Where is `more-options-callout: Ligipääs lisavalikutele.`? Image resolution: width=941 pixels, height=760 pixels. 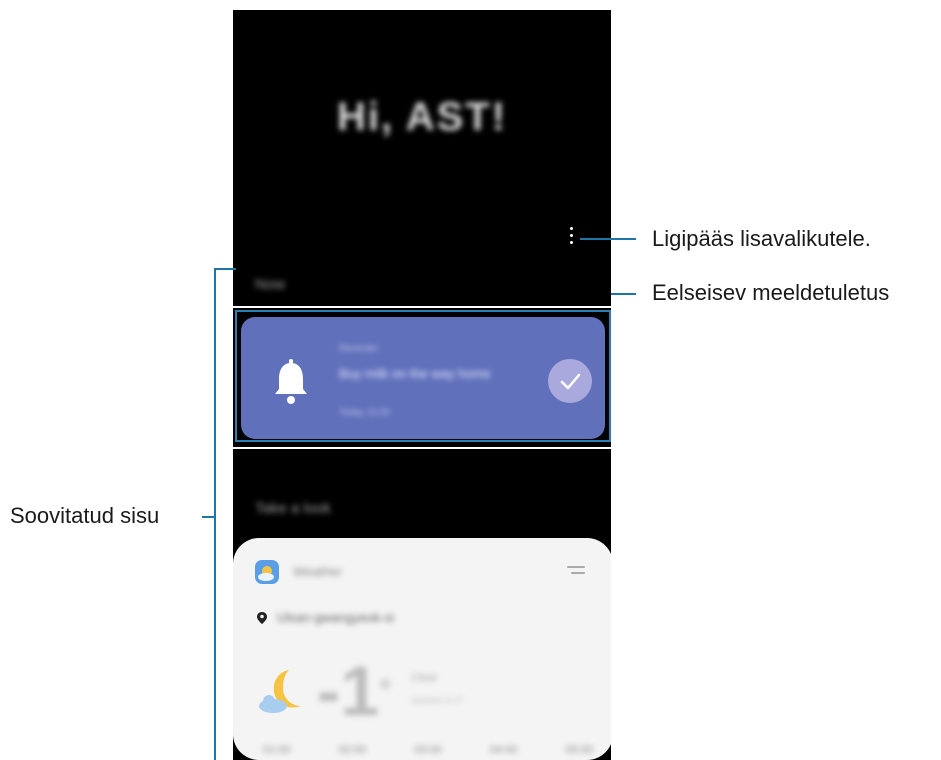
more-options-callout: Ligipääs lisavalikutele. is located at coordinates (761, 238).